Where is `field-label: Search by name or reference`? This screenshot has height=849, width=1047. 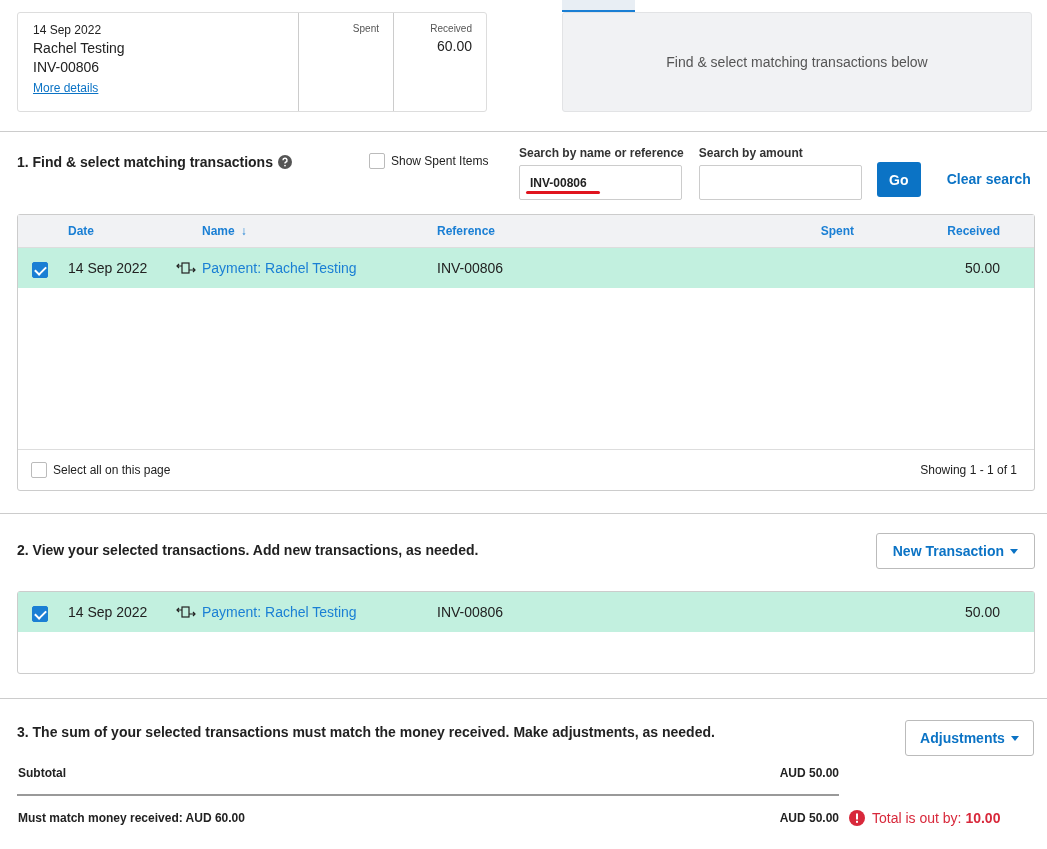 field-label: Search by name or reference is located at coordinates (601, 153).